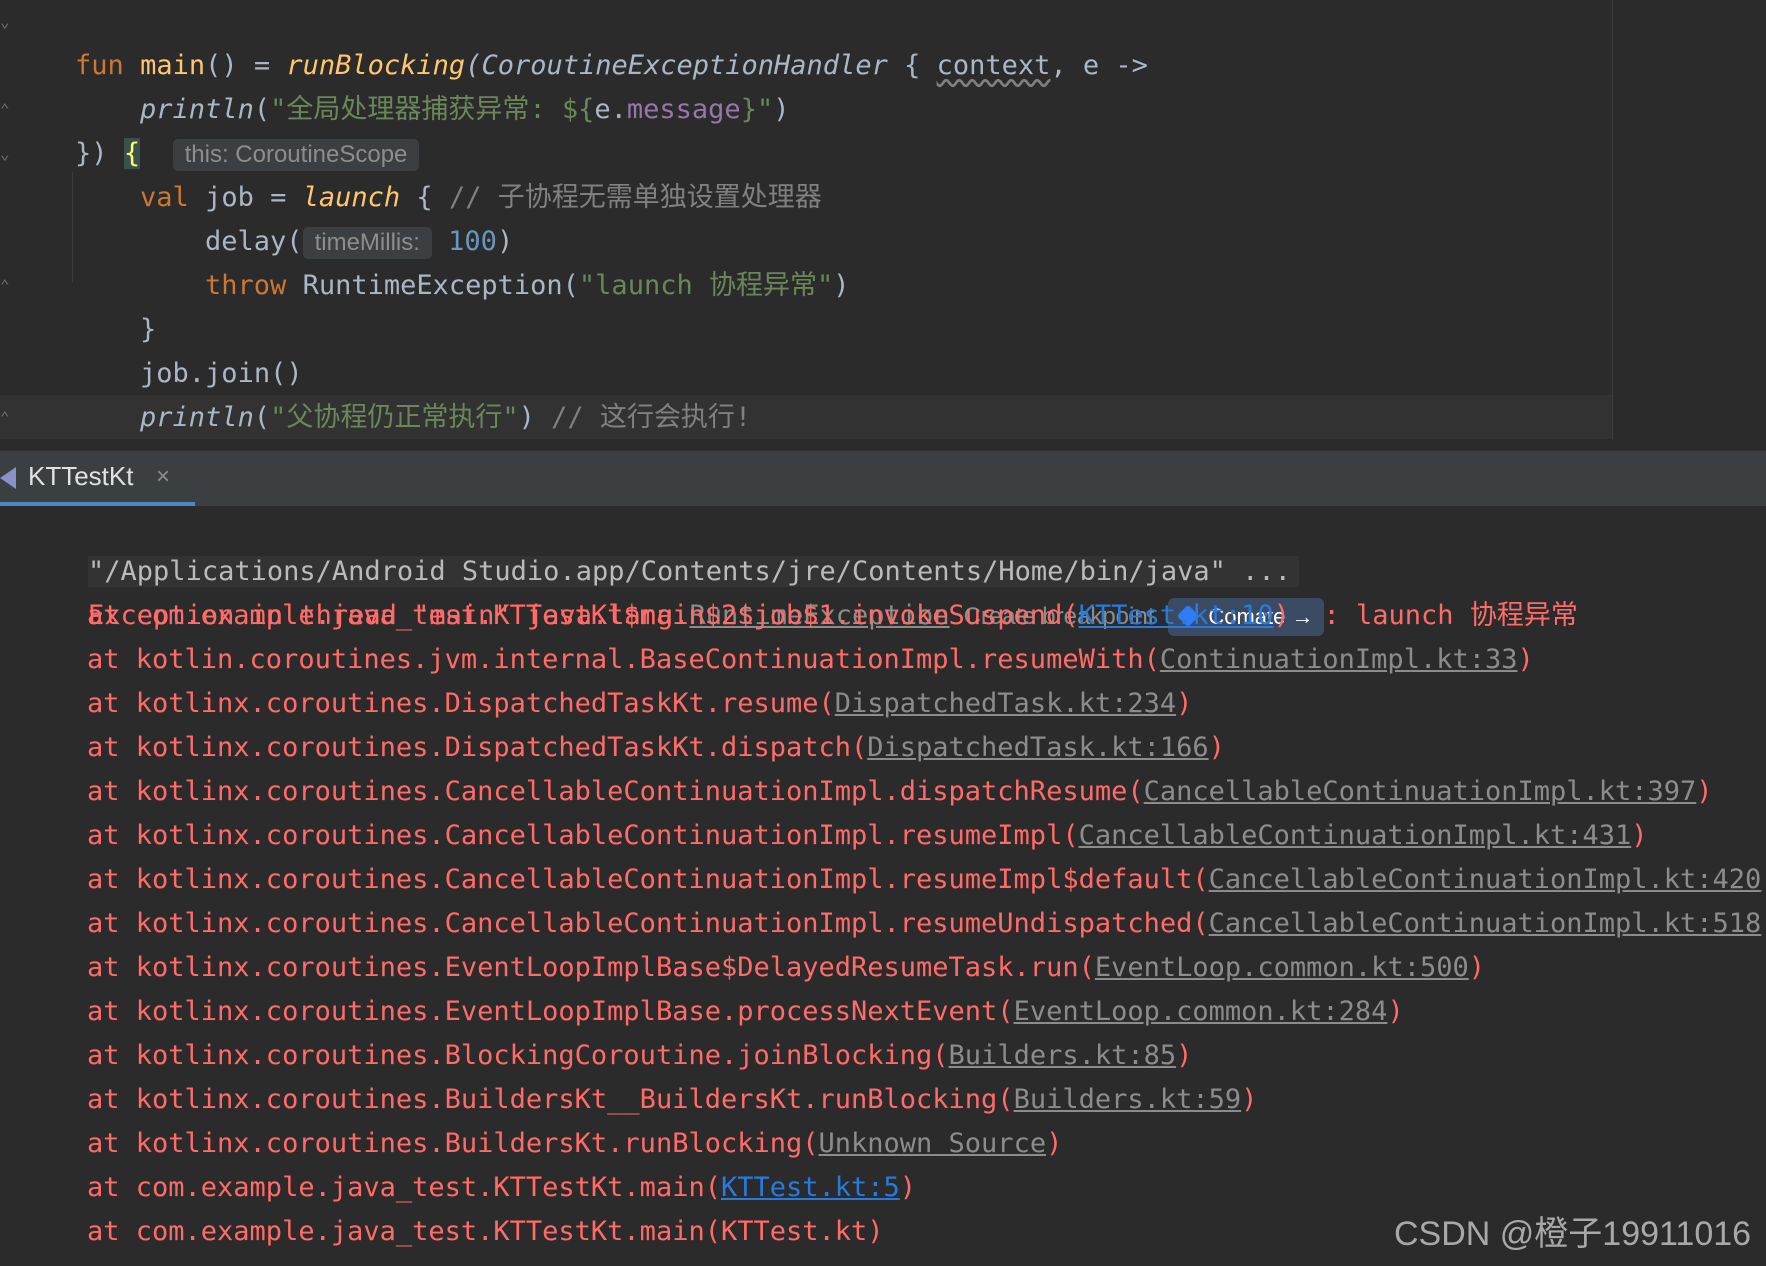 The width and height of the screenshot is (1766, 1266). I want to click on source-link: DispatchedTask.kt:234, so click(1005, 703).